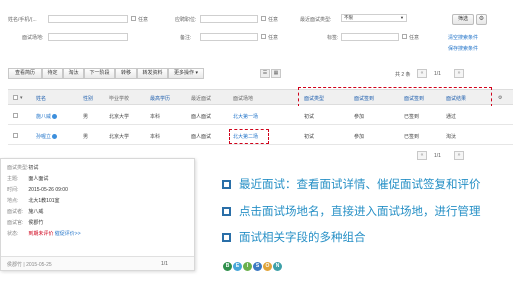 This screenshot has height=281, width=513. What do you see at coordinates (52, 73) in the screenshot?
I see `pending-button: 待定` at bounding box center [52, 73].